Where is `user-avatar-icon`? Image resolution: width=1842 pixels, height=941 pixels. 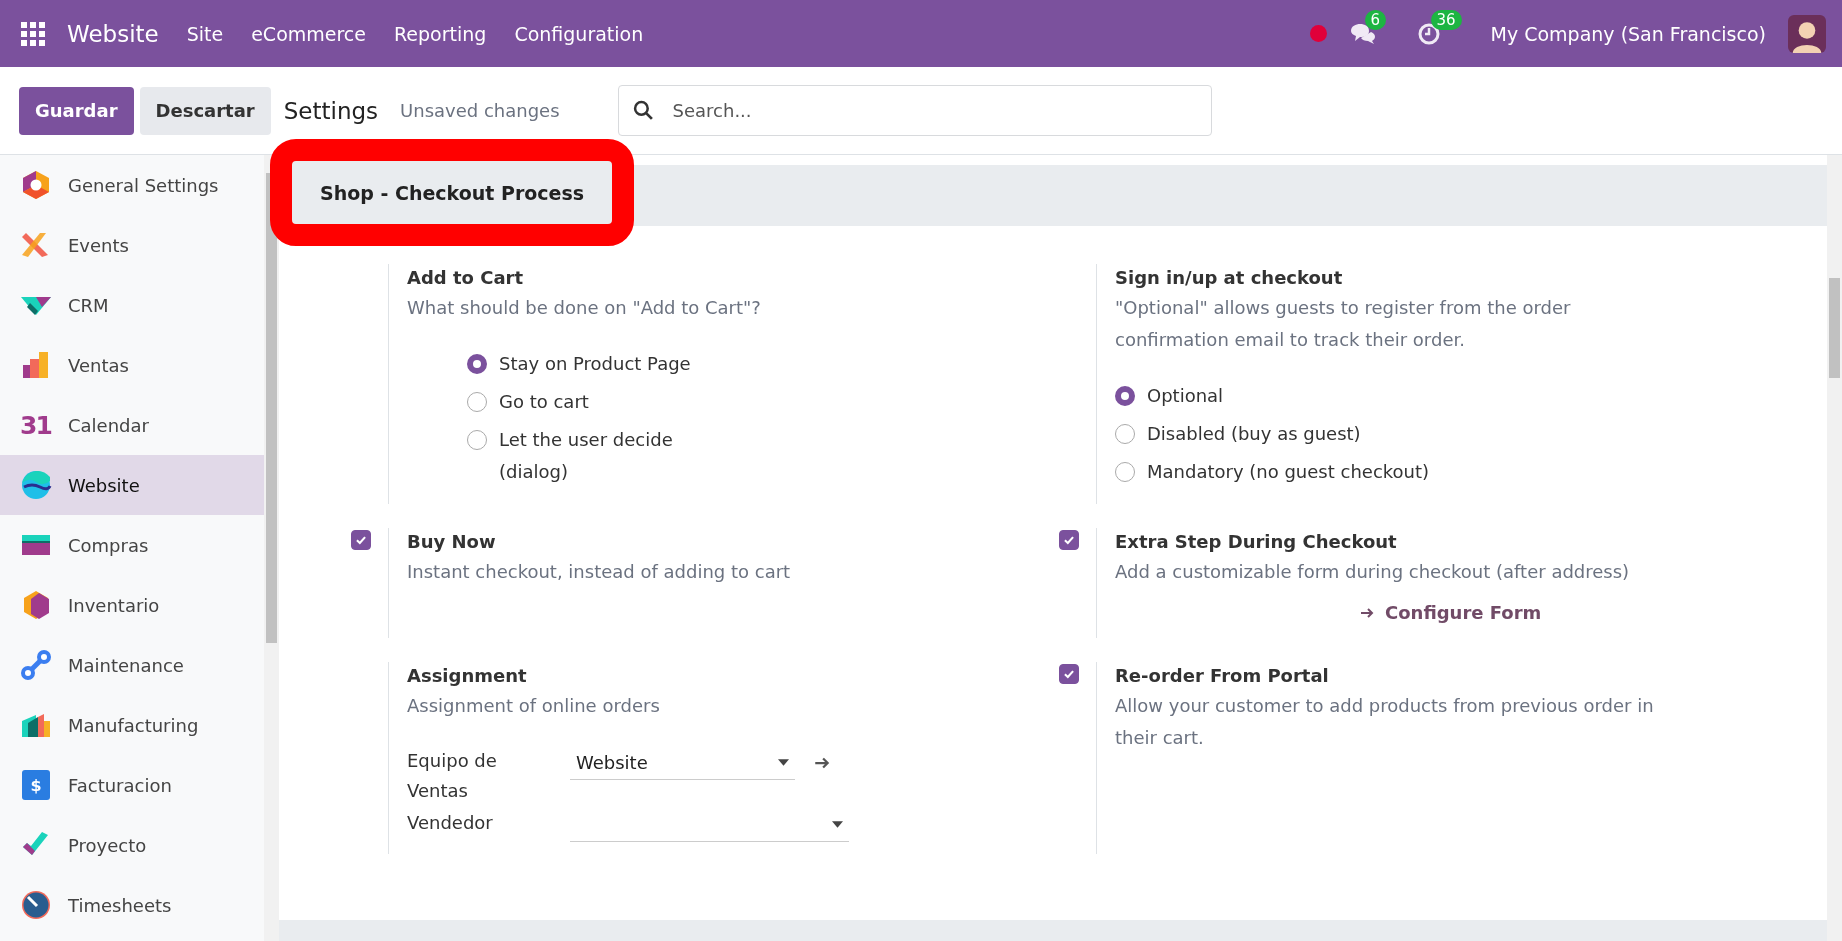
user-avatar-icon is located at coordinates (1807, 33).